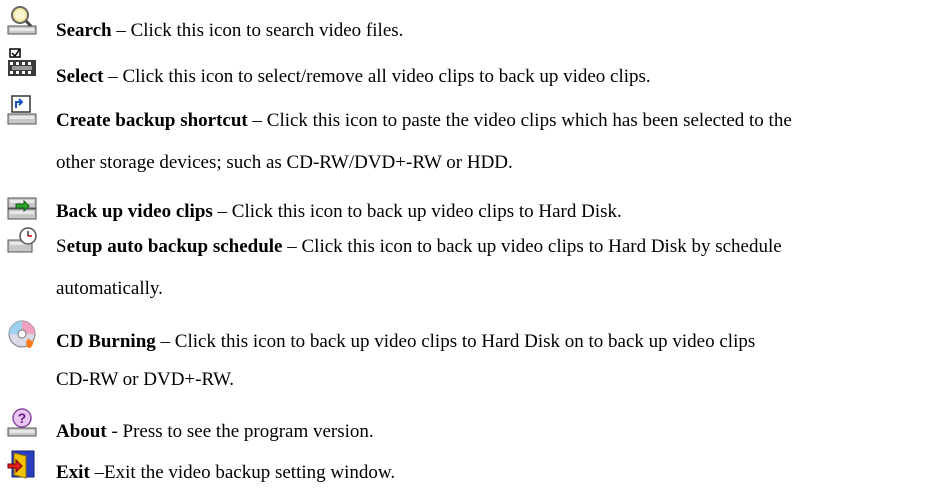  Describe the element at coordinates (22, 240) in the screenshot. I see `schedule-backup-icon` at that location.